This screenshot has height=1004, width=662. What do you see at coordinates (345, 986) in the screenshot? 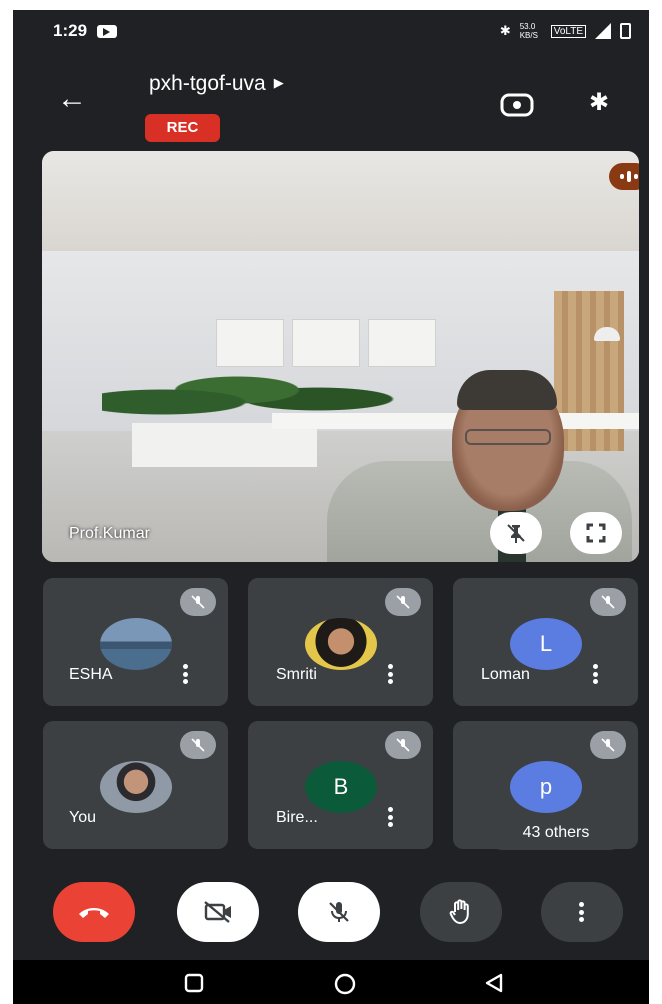
I see `home-icon` at bounding box center [345, 986].